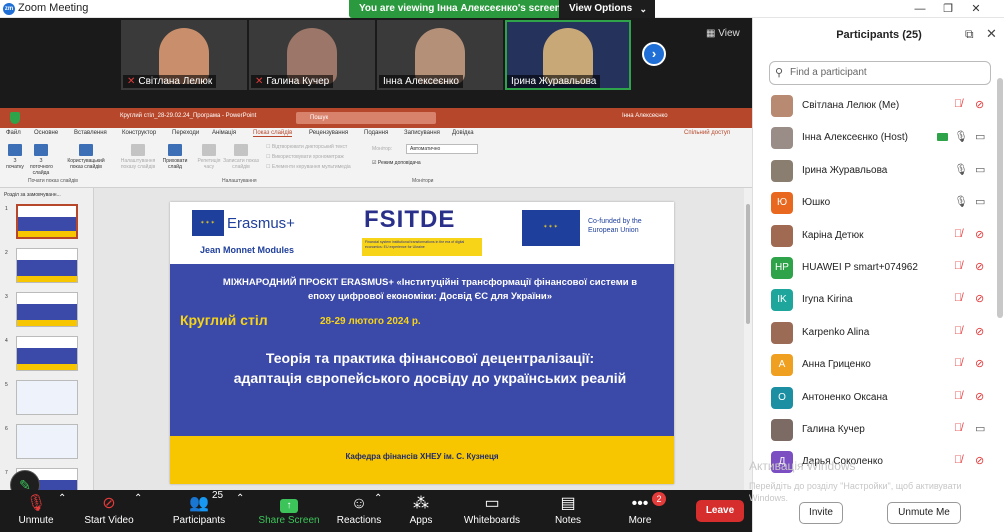  Describe the element at coordinates (875, 236) in the screenshot. I see `participant-row: Каріна Детюк 🎙̸ ⊘` at that location.